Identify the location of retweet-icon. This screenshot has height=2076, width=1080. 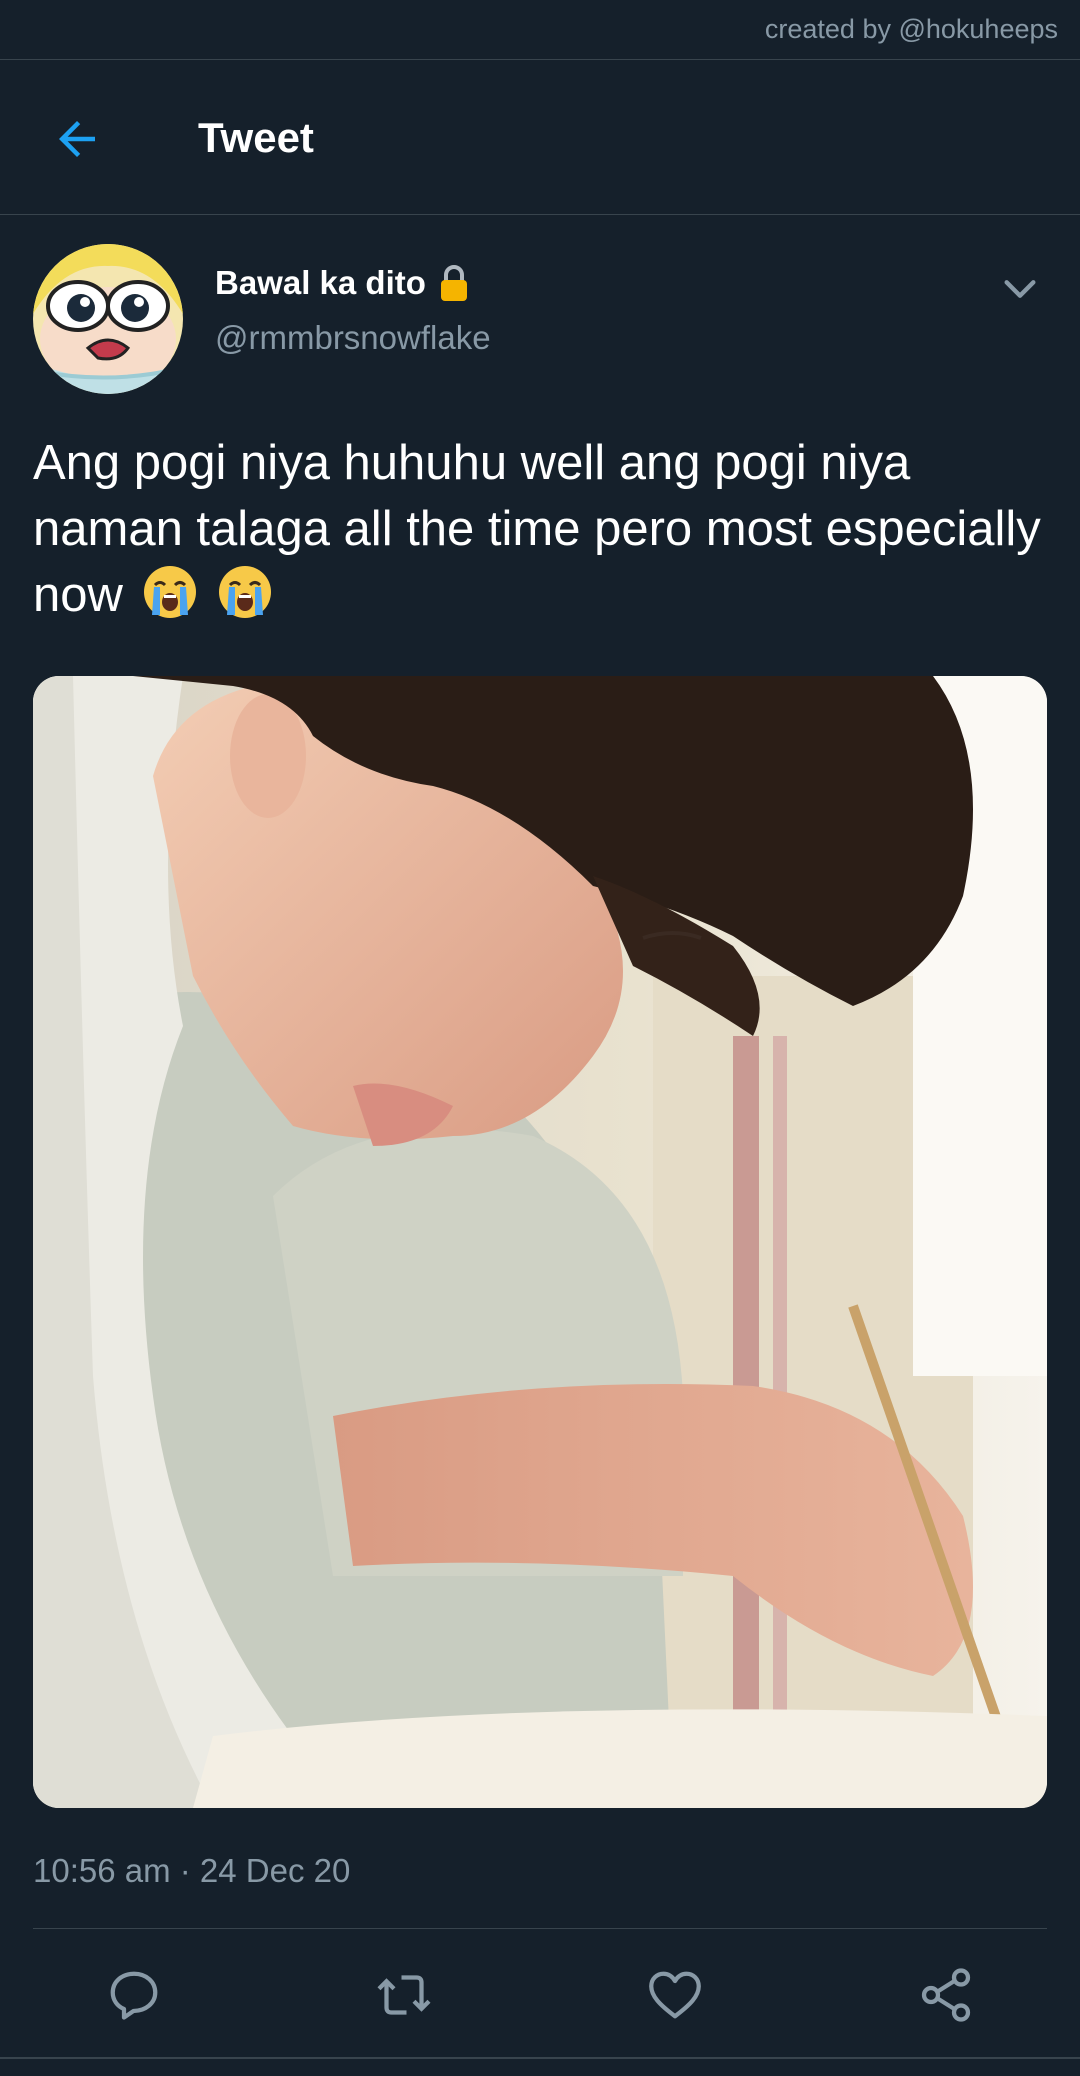
(404, 1995).